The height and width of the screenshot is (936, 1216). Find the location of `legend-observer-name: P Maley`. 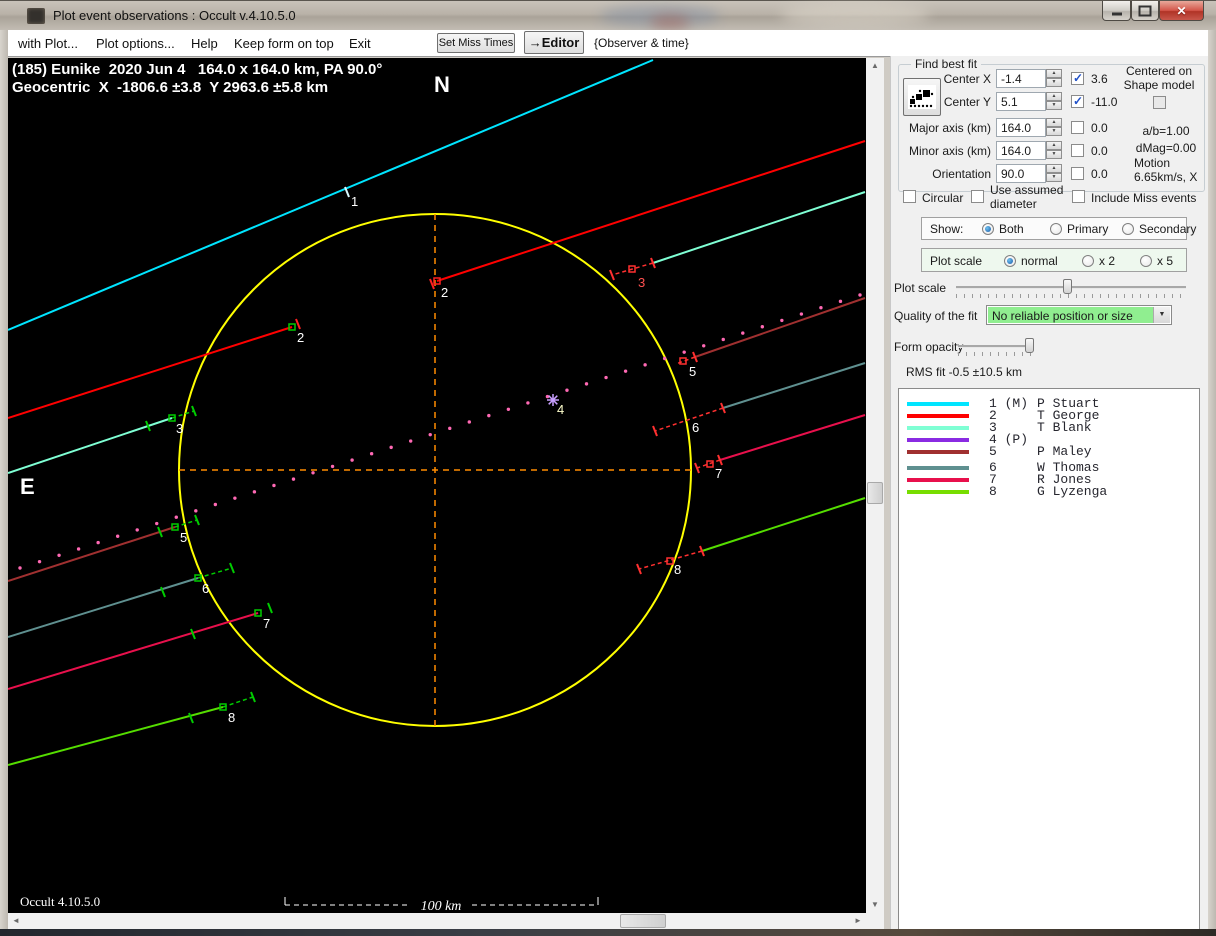

legend-observer-name: P Maley is located at coordinates (1064, 451).